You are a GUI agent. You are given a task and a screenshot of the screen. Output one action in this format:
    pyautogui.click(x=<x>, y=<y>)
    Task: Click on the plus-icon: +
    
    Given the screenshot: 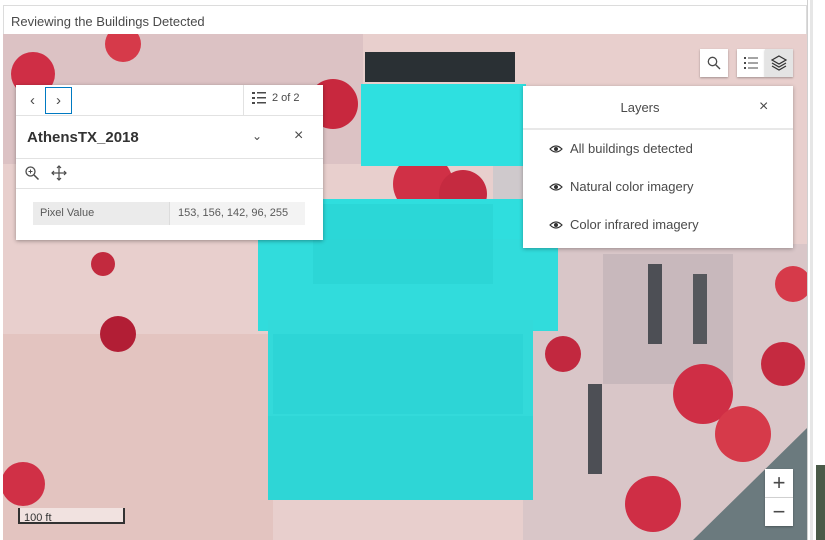 What is the action you would take?
    pyautogui.click(x=779, y=482)
    